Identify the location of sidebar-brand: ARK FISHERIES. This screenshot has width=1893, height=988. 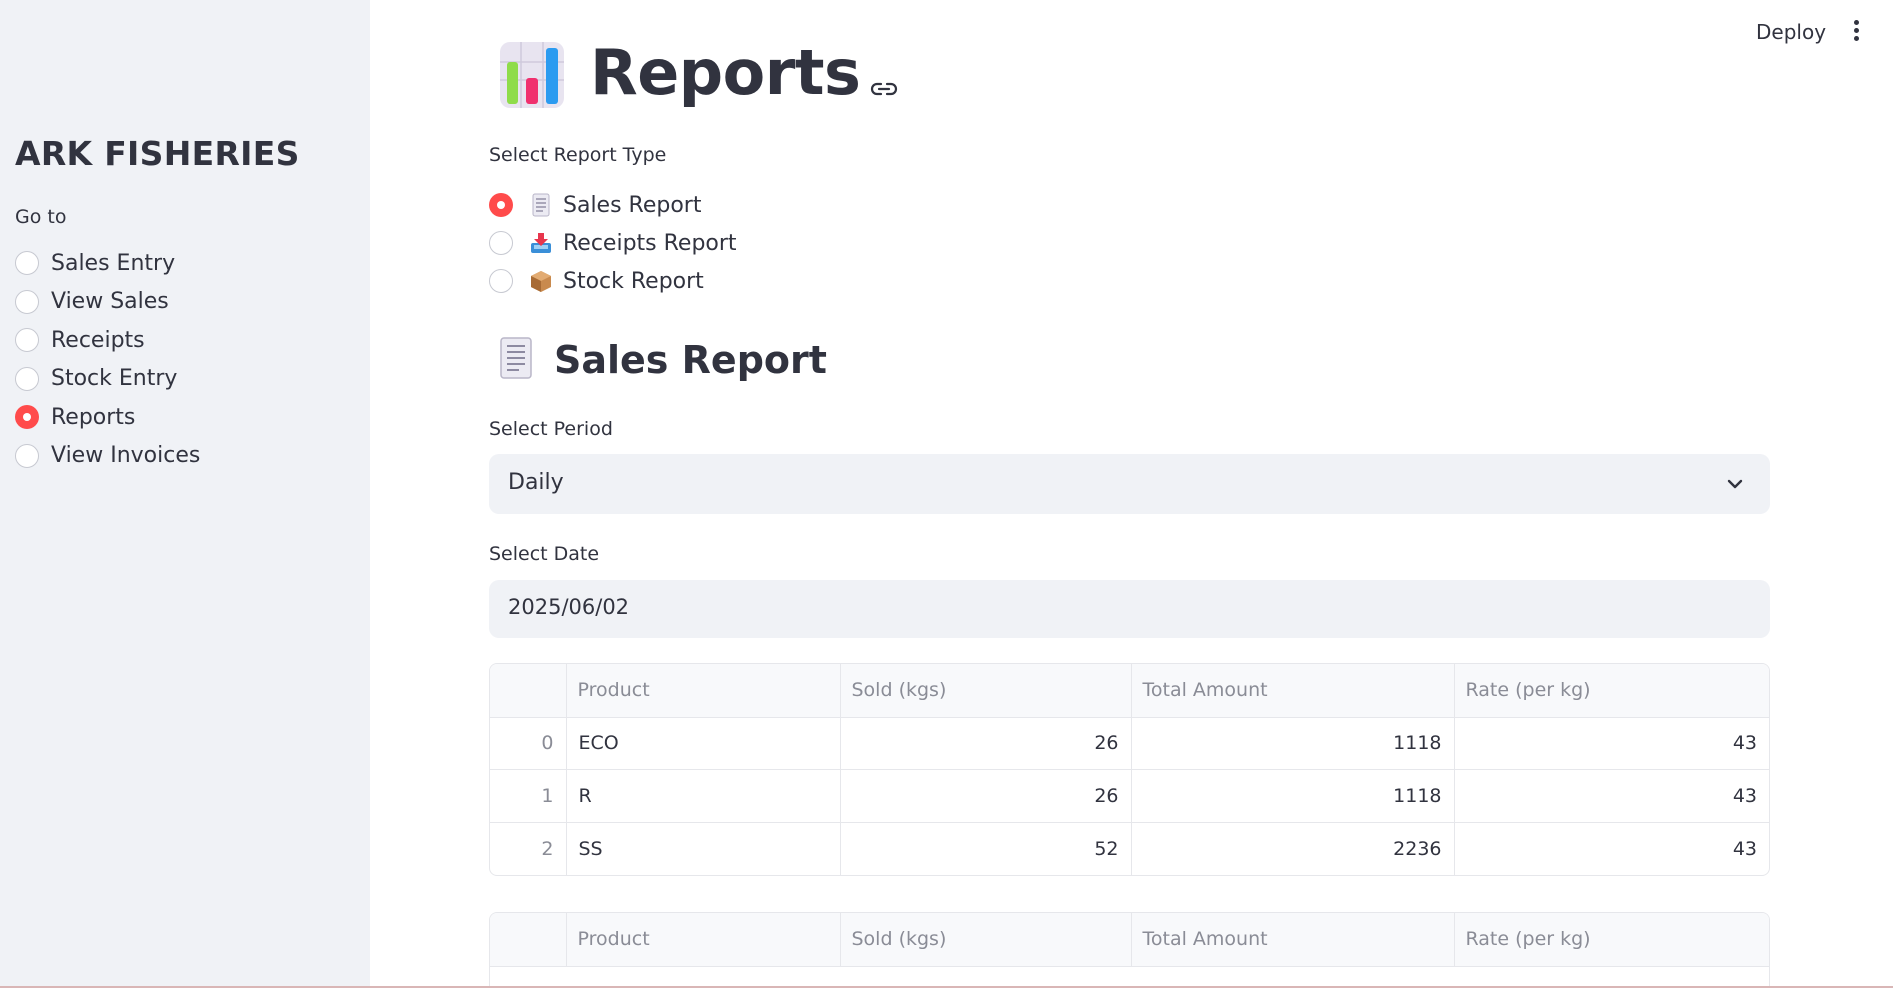
(157, 153).